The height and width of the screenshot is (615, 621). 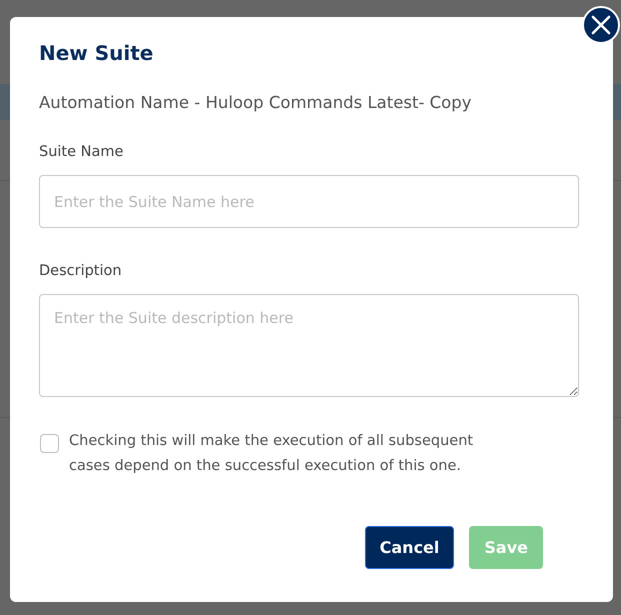 I want to click on field-label: Suite Name, so click(x=81, y=152).